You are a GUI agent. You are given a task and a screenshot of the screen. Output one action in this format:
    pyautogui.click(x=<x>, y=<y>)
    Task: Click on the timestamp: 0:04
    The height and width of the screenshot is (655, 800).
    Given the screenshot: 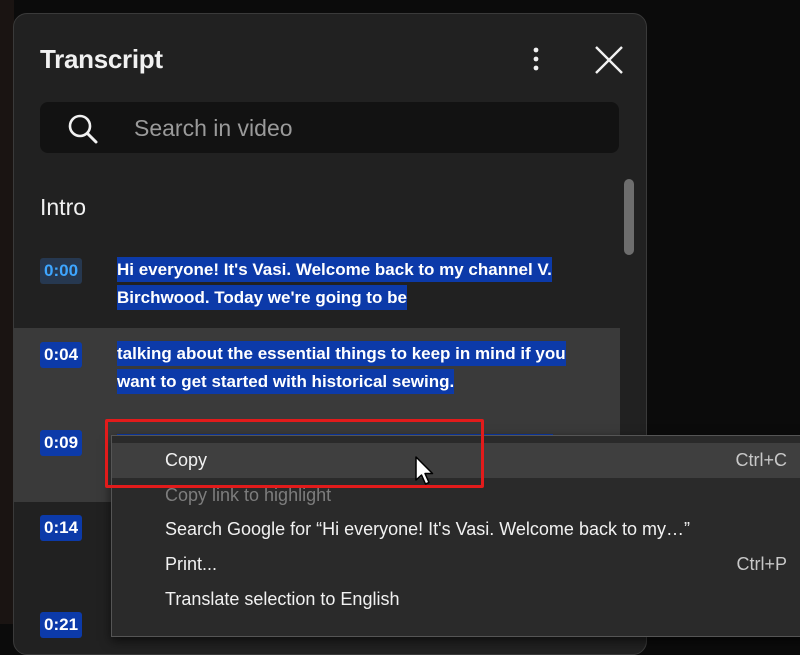 What is the action you would take?
    pyautogui.click(x=61, y=355)
    